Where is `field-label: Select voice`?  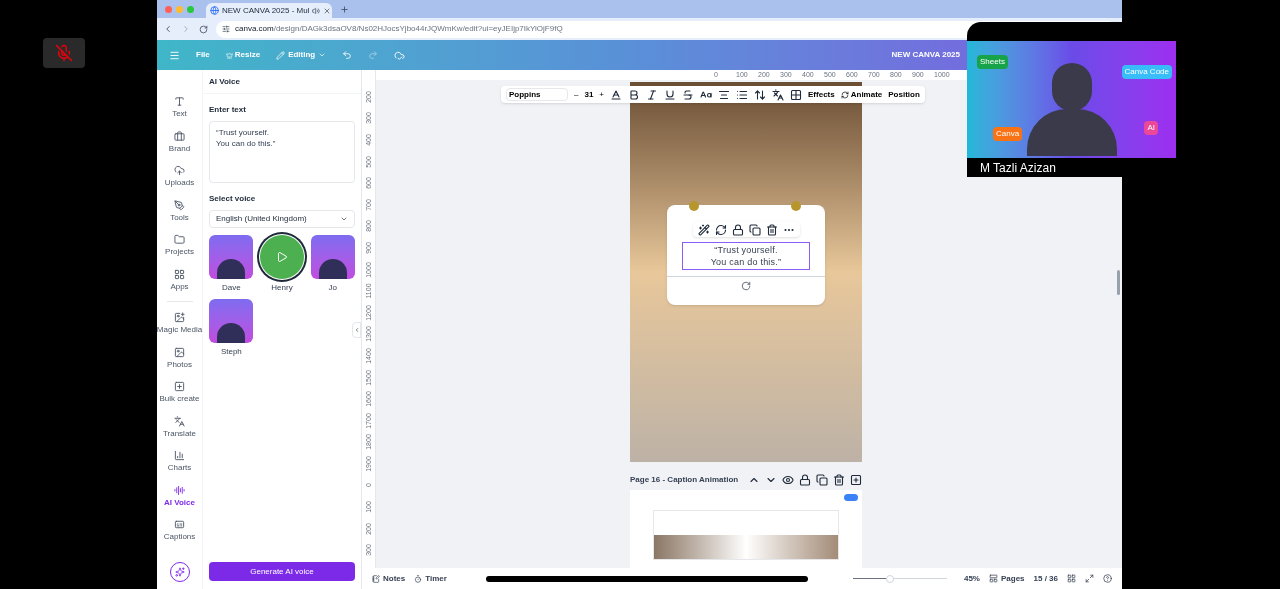 field-label: Select voice is located at coordinates (233, 199).